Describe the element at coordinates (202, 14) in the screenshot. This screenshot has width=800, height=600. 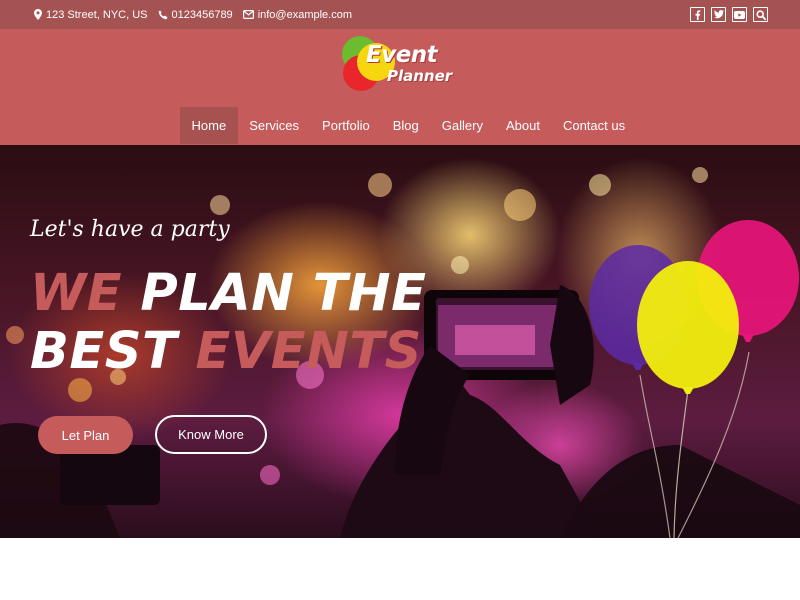
I see `phone-text: 0123456789` at that location.